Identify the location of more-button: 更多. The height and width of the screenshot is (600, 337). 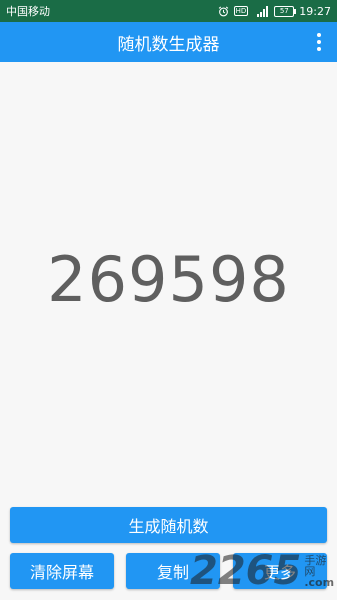
(280, 571).